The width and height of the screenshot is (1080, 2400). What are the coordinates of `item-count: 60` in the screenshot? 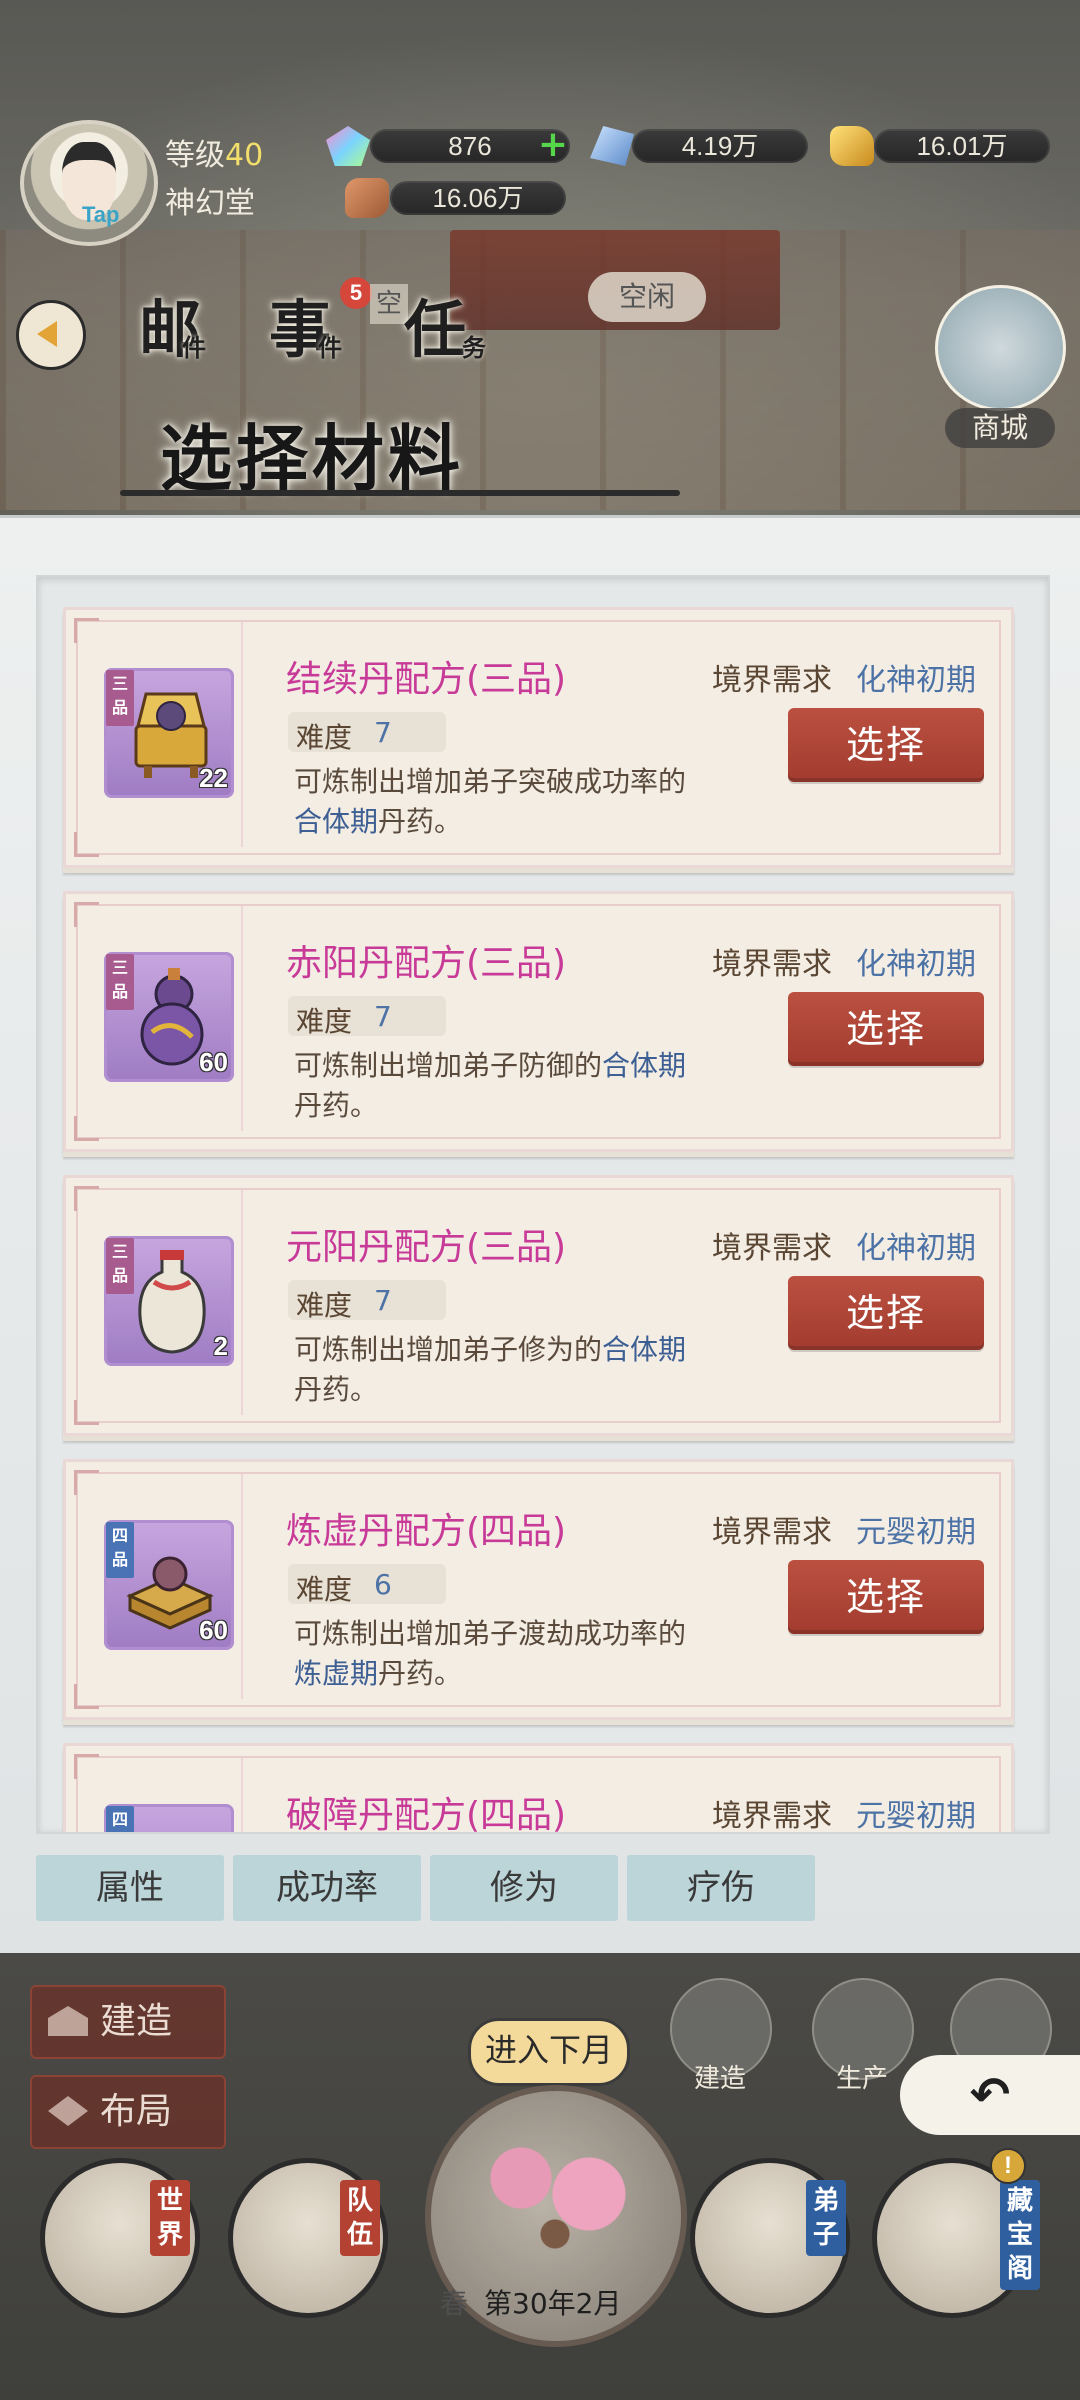 It's located at (213, 1062).